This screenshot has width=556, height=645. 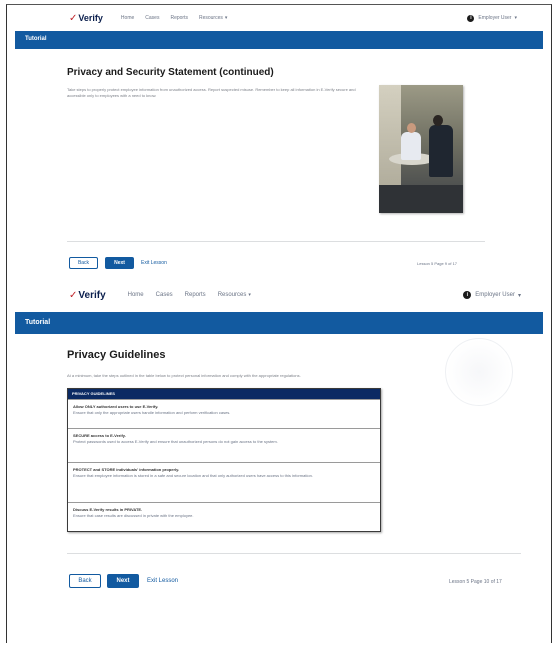 What do you see at coordinates (438, 120) in the screenshot?
I see `photo-person-right-head` at bounding box center [438, 120].